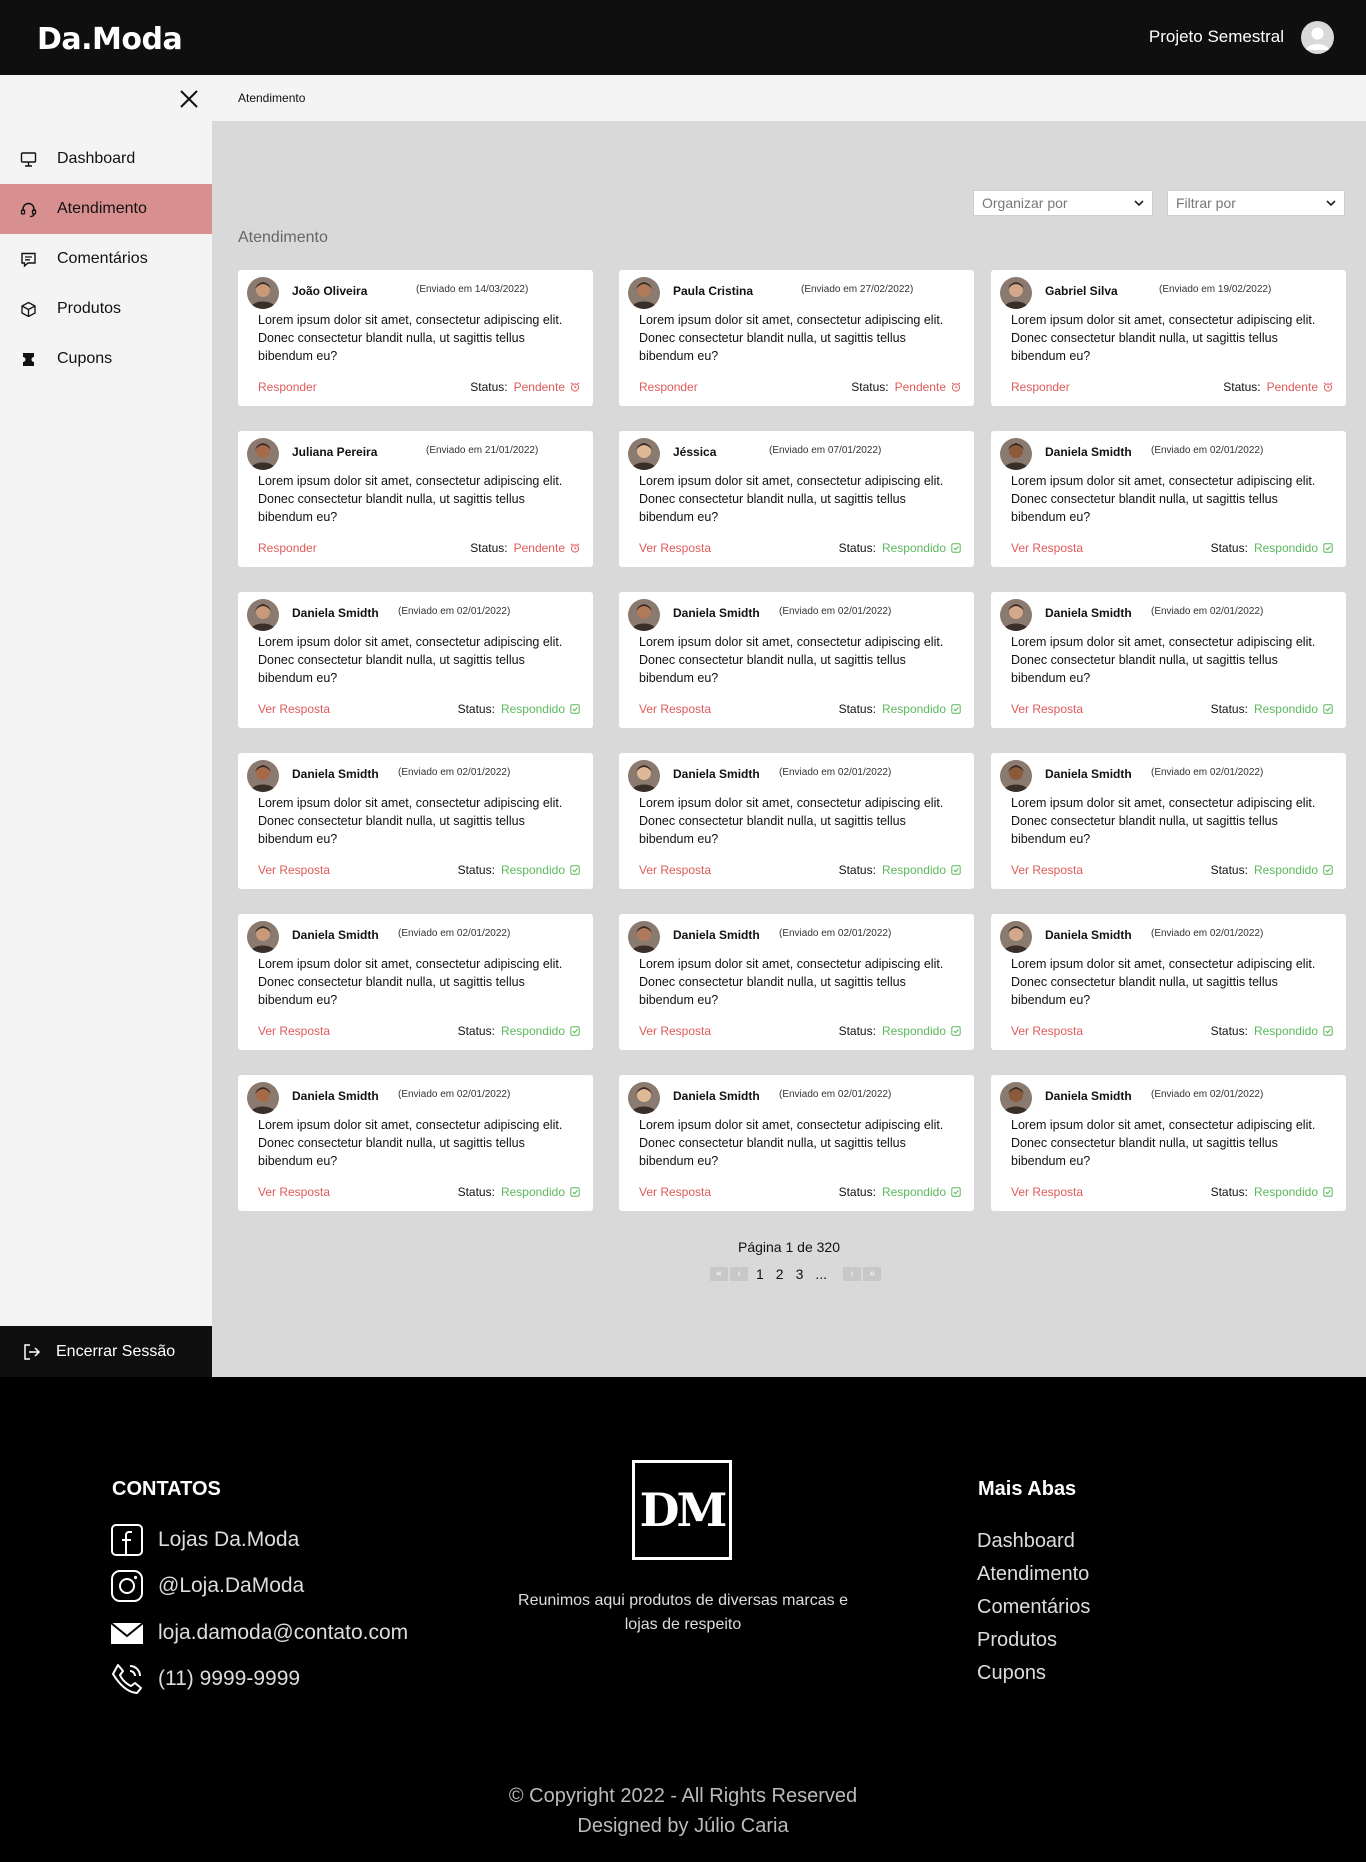 This screenshot has height=1862, width=1366. Describe the element at coordinates (713, 291) in the screenshot. I see `customer-name: Paula Cristina` at that location.